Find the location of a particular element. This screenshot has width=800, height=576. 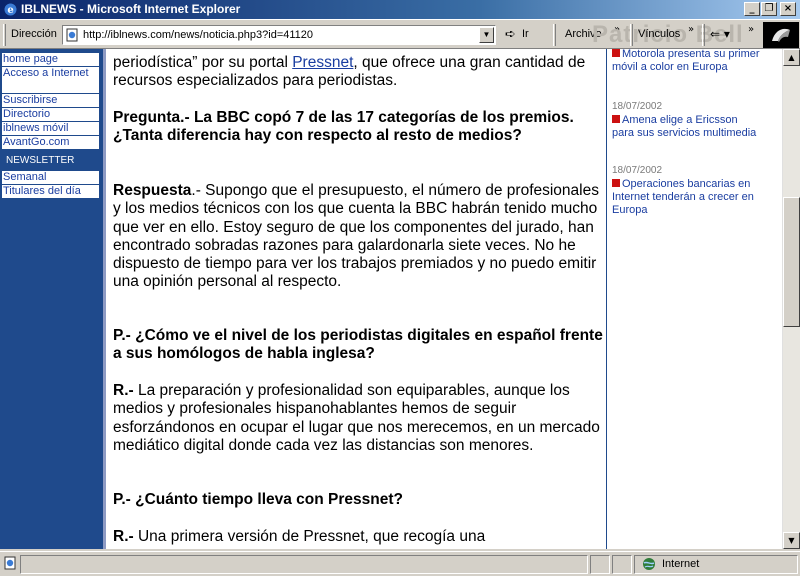

chevron-up-icon: ▲ is located at coordinates (791, 57).